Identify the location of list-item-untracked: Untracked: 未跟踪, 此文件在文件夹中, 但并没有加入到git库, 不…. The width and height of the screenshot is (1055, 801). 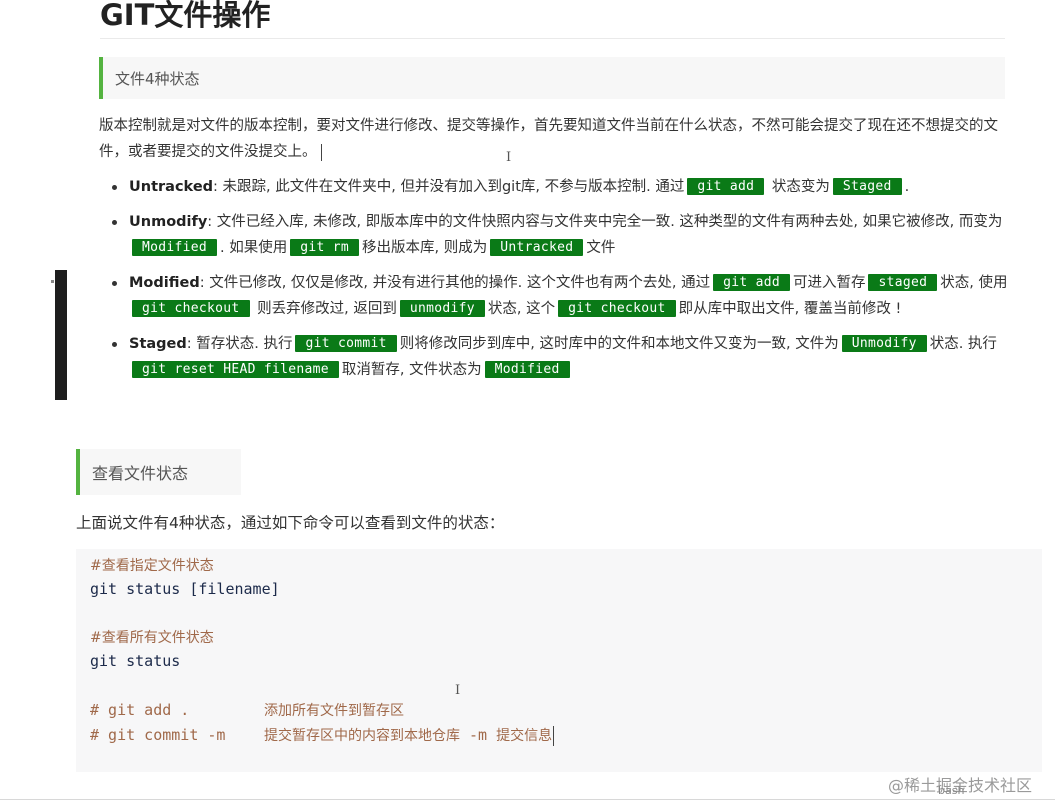
(573, 187).